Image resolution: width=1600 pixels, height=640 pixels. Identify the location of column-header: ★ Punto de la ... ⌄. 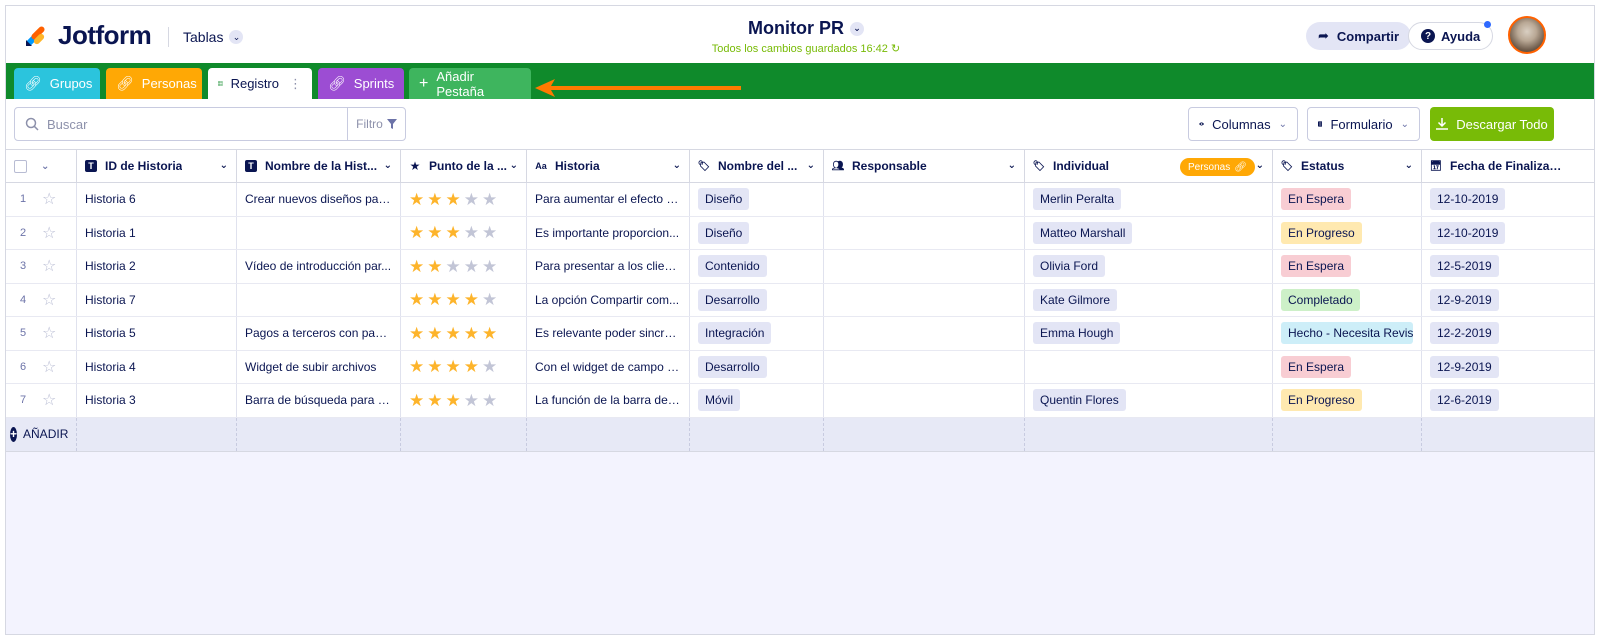
(464, 166).